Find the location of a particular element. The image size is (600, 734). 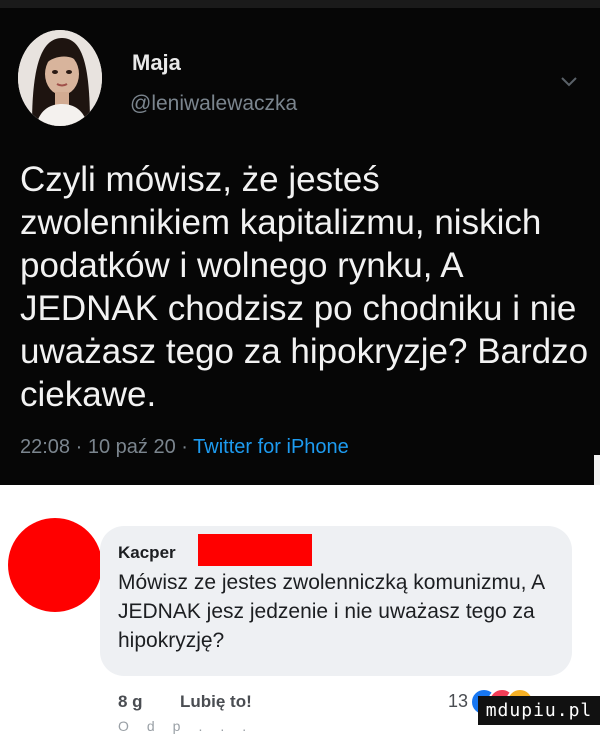

redaction-box is located at coordinates (255, 550).